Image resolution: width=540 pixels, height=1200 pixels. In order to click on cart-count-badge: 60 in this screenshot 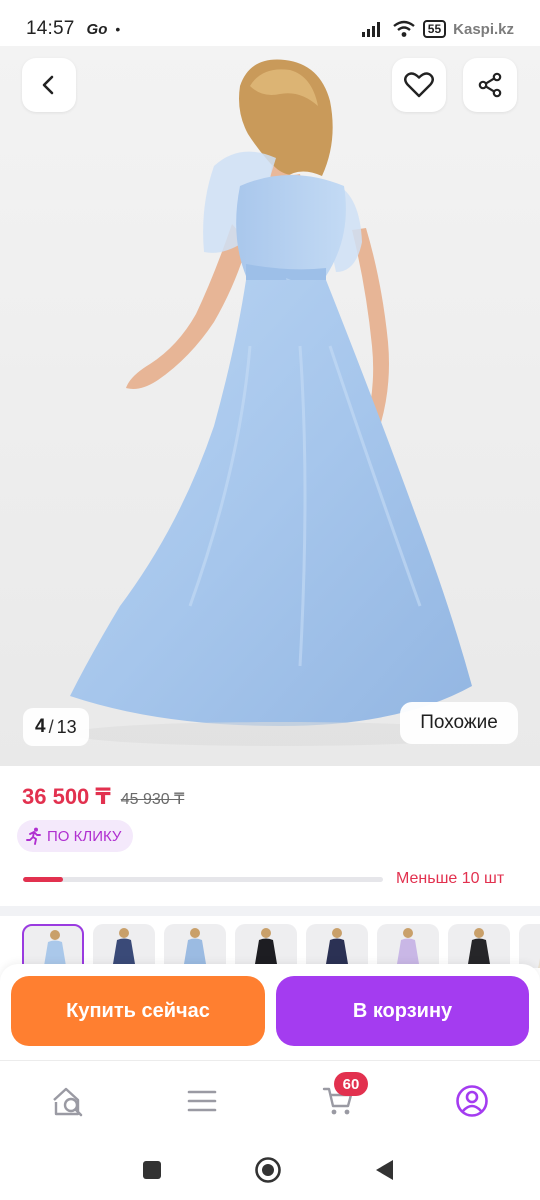, I will do `click(351, 1084)`.